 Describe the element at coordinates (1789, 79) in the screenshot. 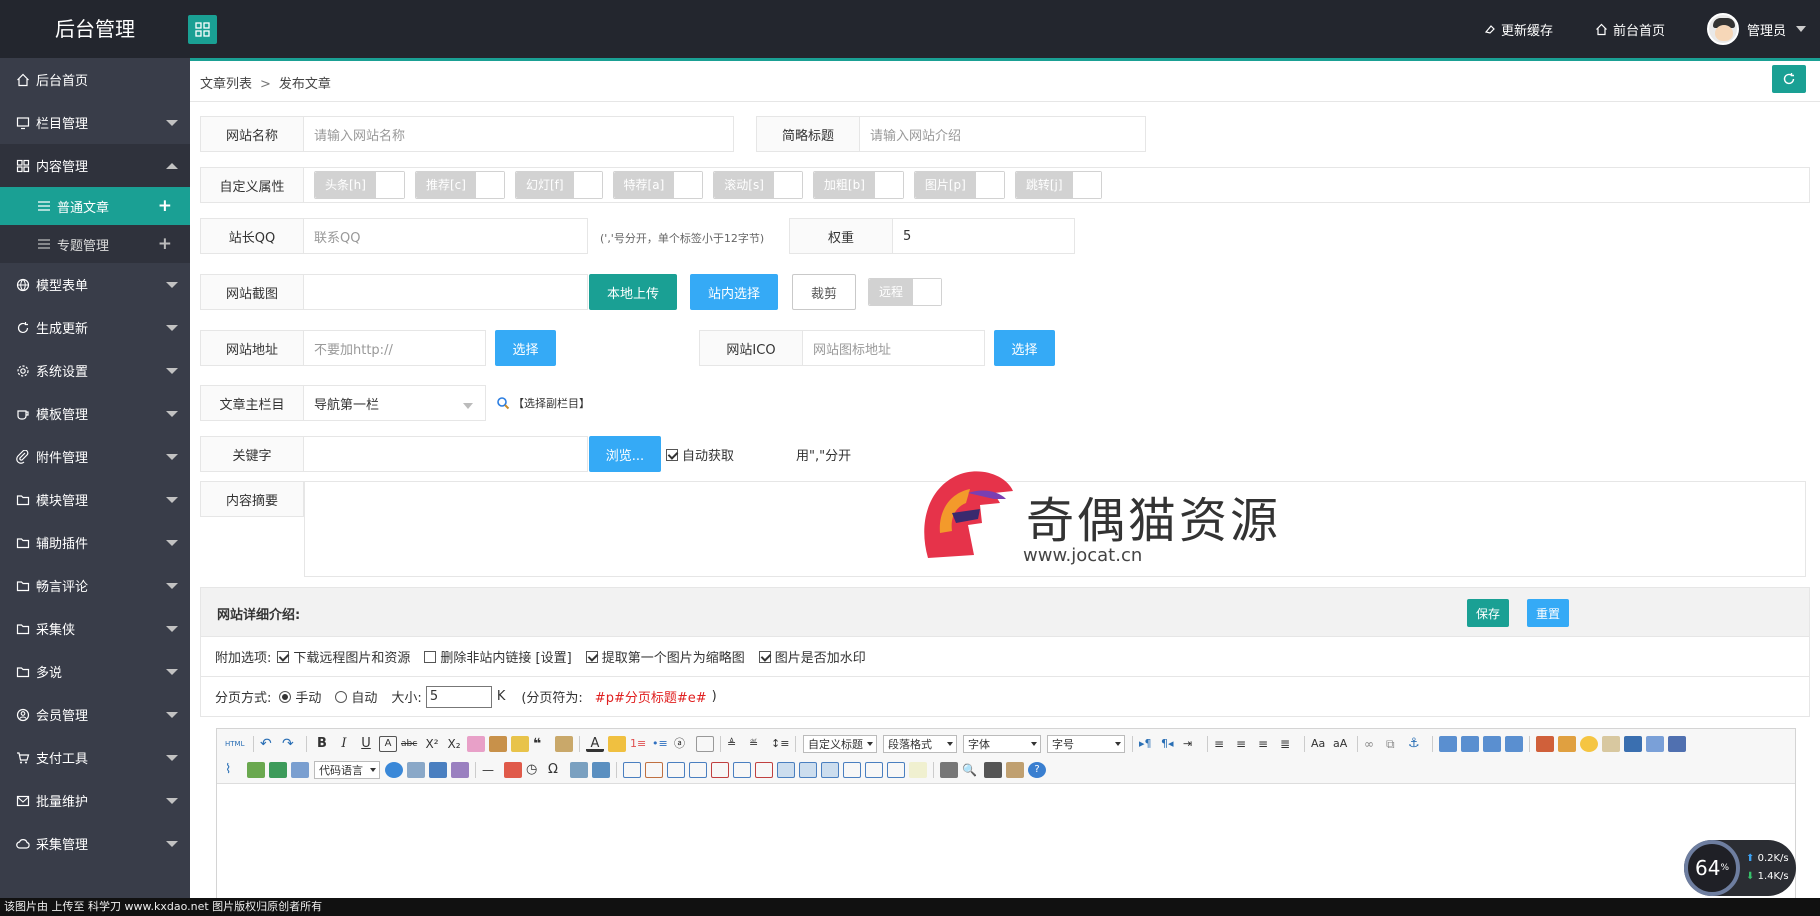

I see `refresh-button` at that location.